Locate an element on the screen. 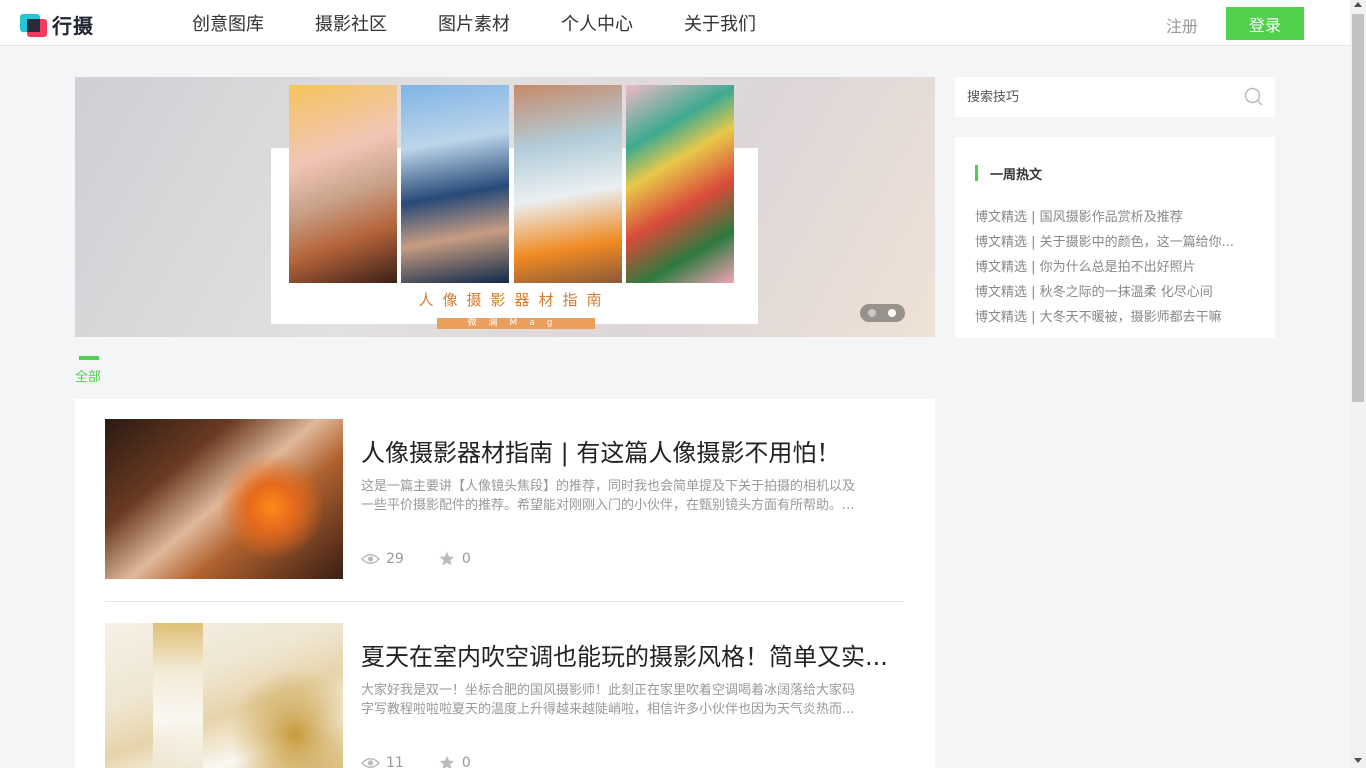 The width and height of the screenshot is (1366, 768). top-header: 行摄 创意图库 摄影社区 图片素材 个人中心 关于我们 注册 登录 is located at coordinates (675, 23).